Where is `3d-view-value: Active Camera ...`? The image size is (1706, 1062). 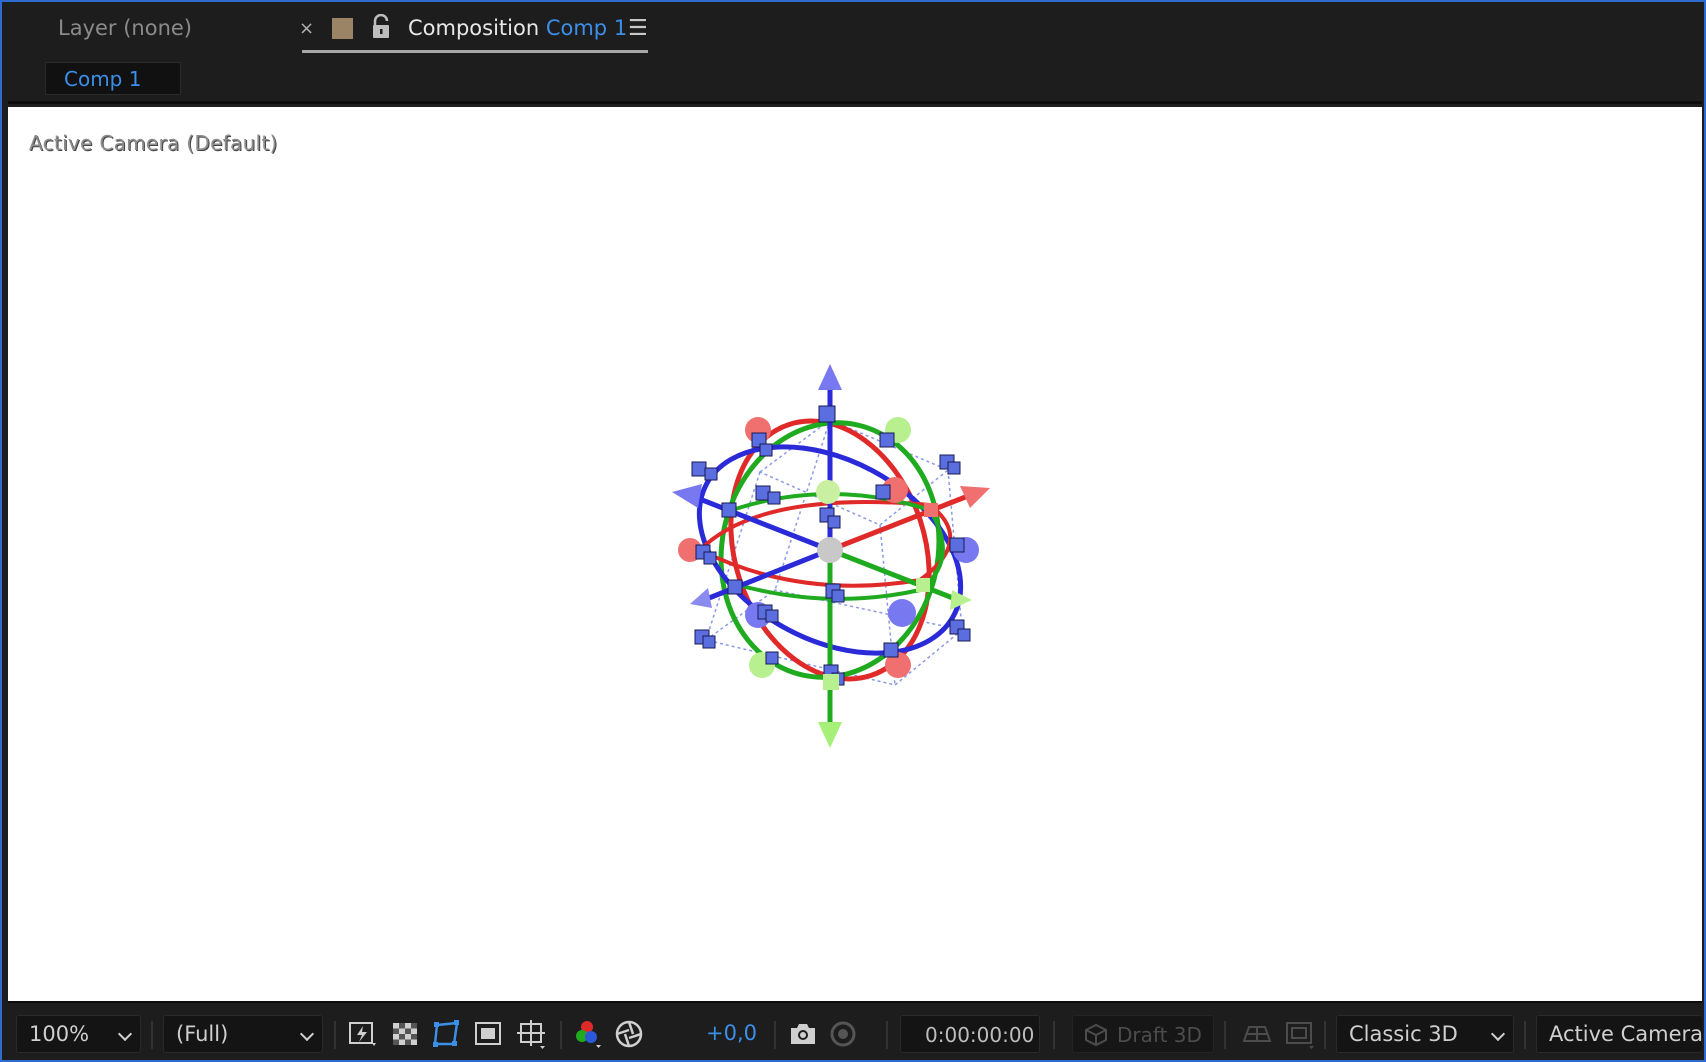
3d-view-value: Active Camera ... is located at coordinates (1625, 1034).